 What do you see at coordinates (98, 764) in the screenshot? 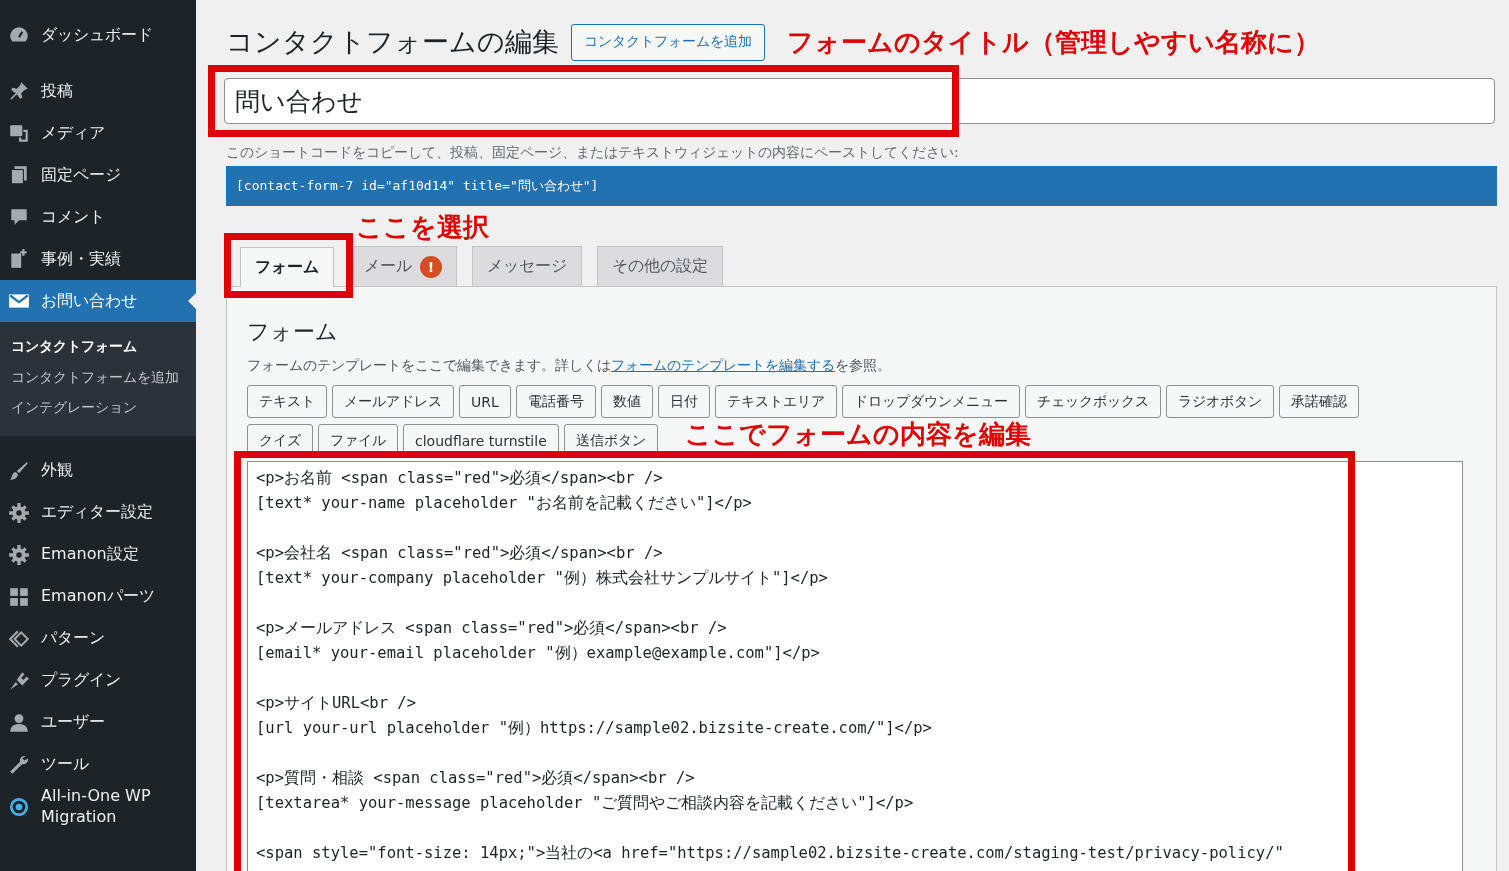
I see `sidebar-item: ツール` at bounding box center [98, 764].